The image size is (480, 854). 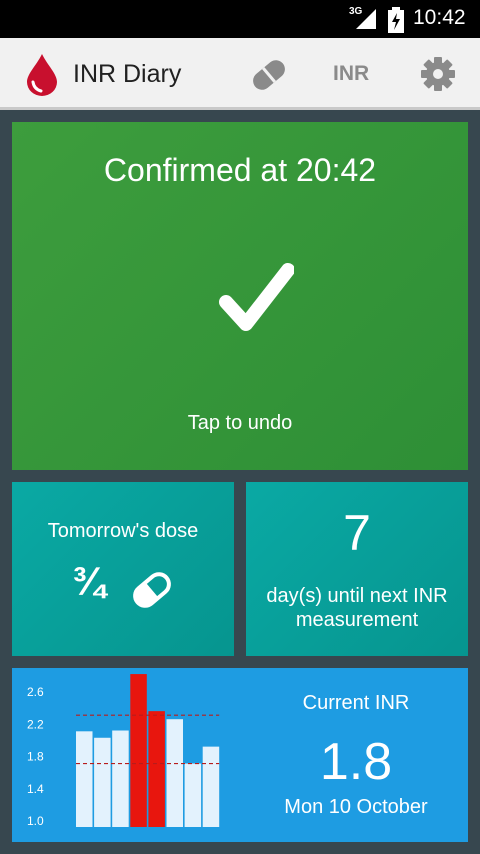 I want to click on y-tick-label: 1.4, so click(x=35, y=789).